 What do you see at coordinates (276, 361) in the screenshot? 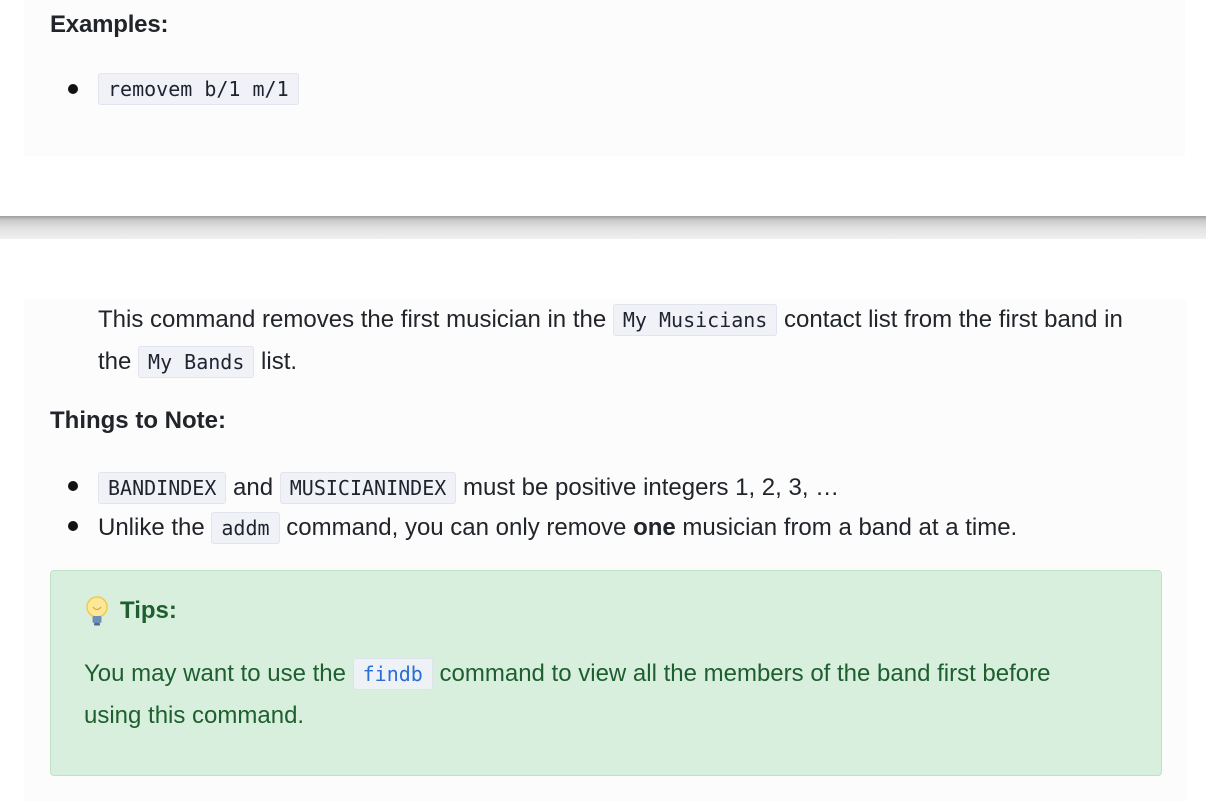
I see `description-text: list.` at bounding box center [276, 361].